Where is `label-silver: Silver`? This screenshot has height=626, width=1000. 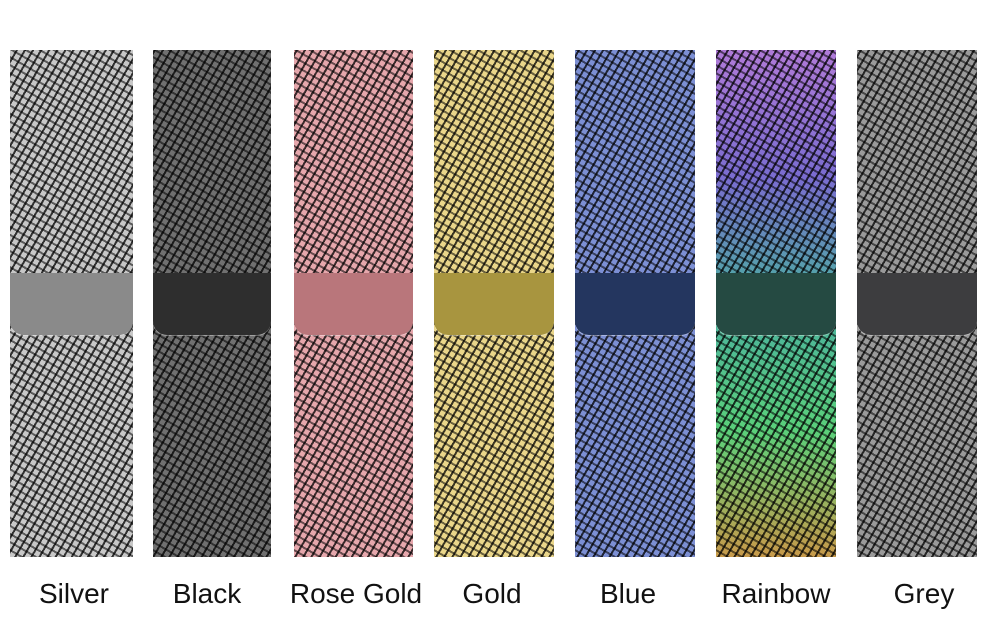
label-silver: Silver is located at coordinates (73, 593).